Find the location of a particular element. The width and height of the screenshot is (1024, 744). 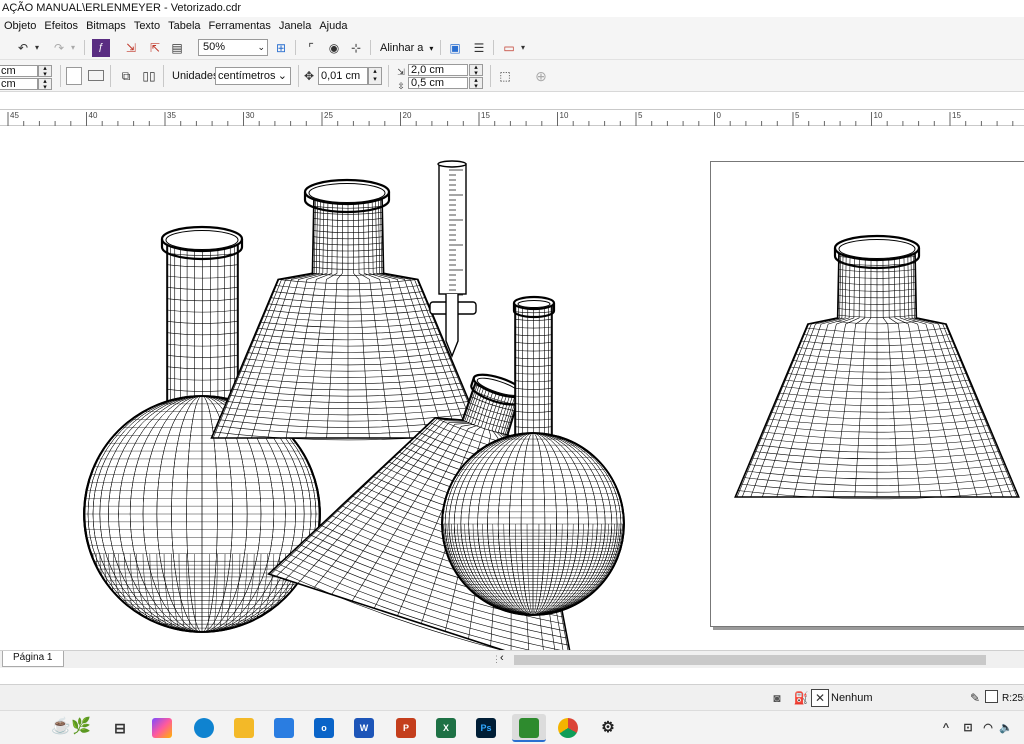

import-icon: ⇲ is located at coordinates (131, 48).